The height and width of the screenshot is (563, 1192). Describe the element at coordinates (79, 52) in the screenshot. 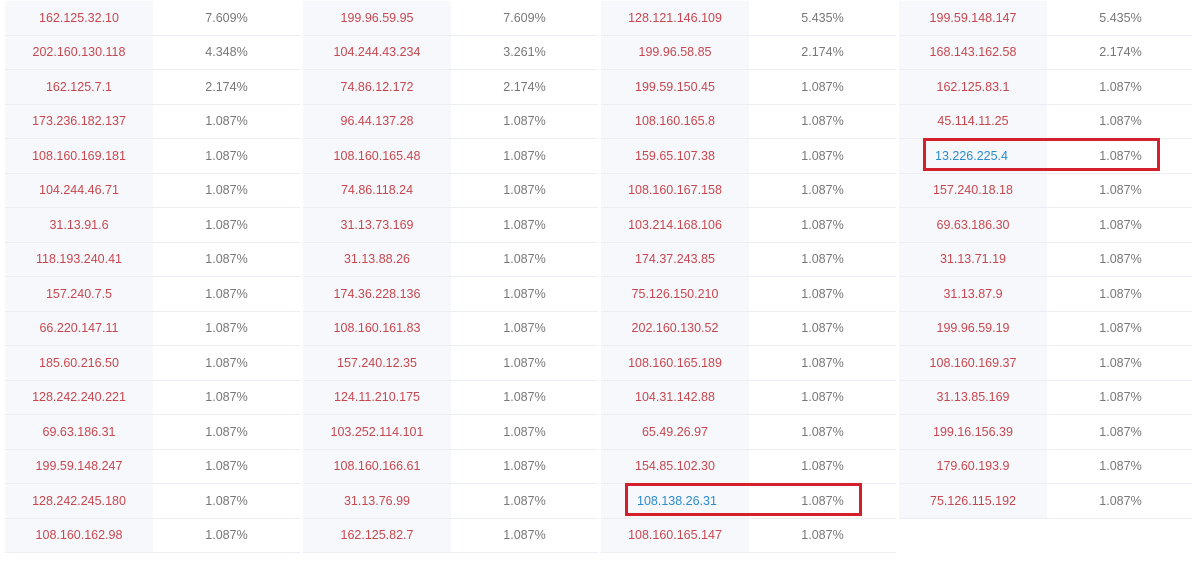

I see `ip-address-link: 202.160.130.118` at that location.